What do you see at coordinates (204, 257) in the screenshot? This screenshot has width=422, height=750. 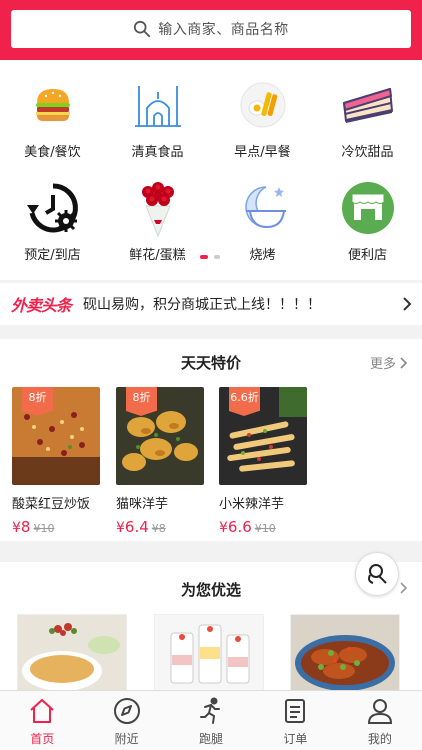 I see `page-dot-active` at bounding box center [204, 257].